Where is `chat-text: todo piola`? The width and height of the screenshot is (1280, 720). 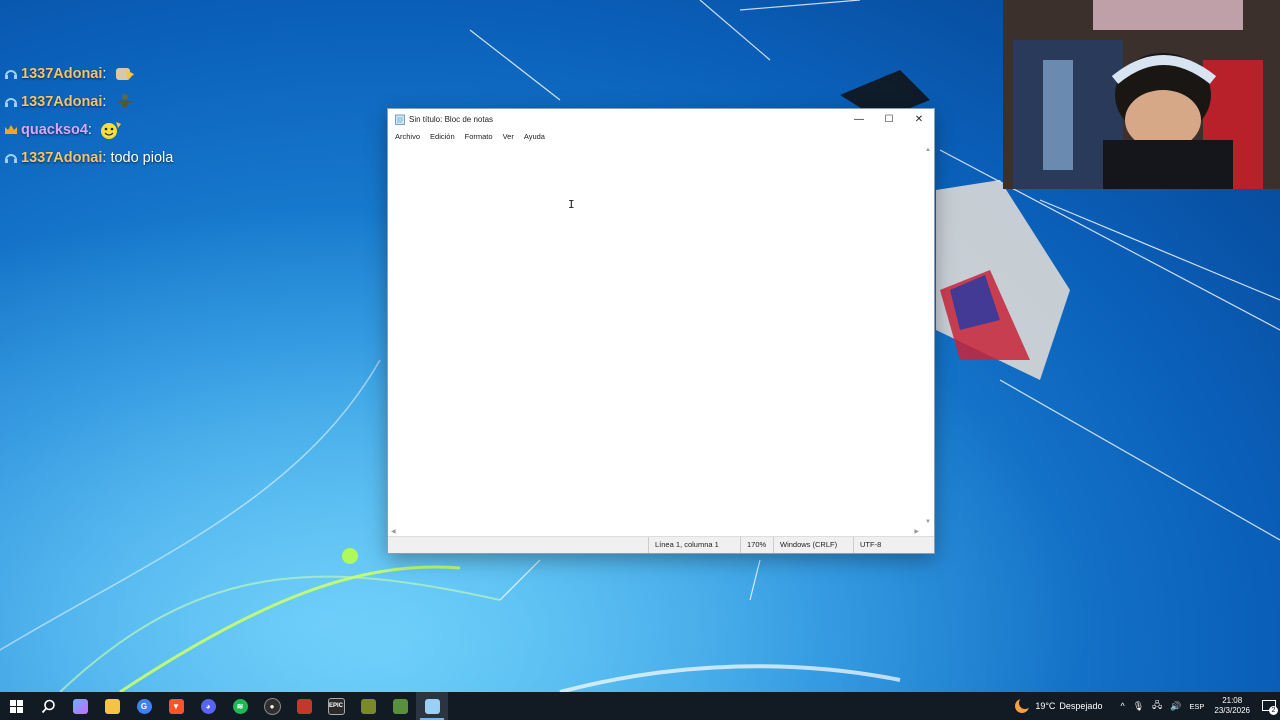 chat-text: todo piola is located at coordinates (142, 158).